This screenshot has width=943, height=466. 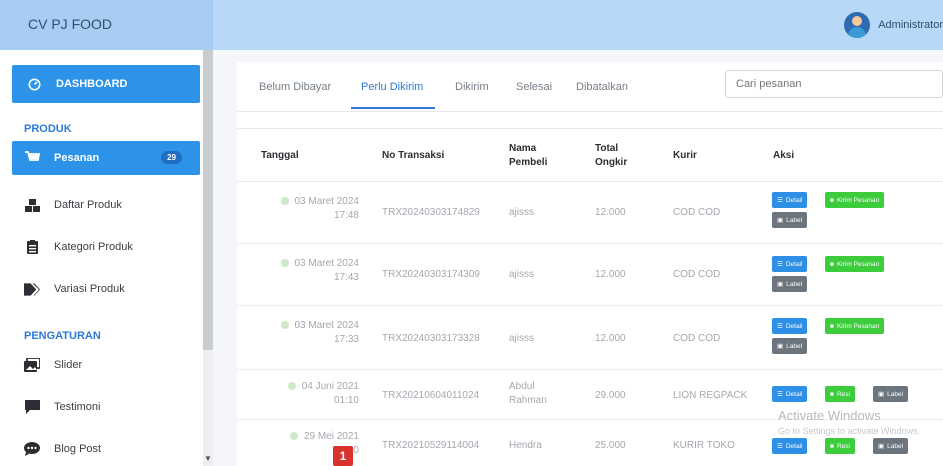 What do you see at coordinates (431, 274) in the screenshot?
I see `cell-no-transaksi: TRX20240303174309` at bounding box center [431, 274].